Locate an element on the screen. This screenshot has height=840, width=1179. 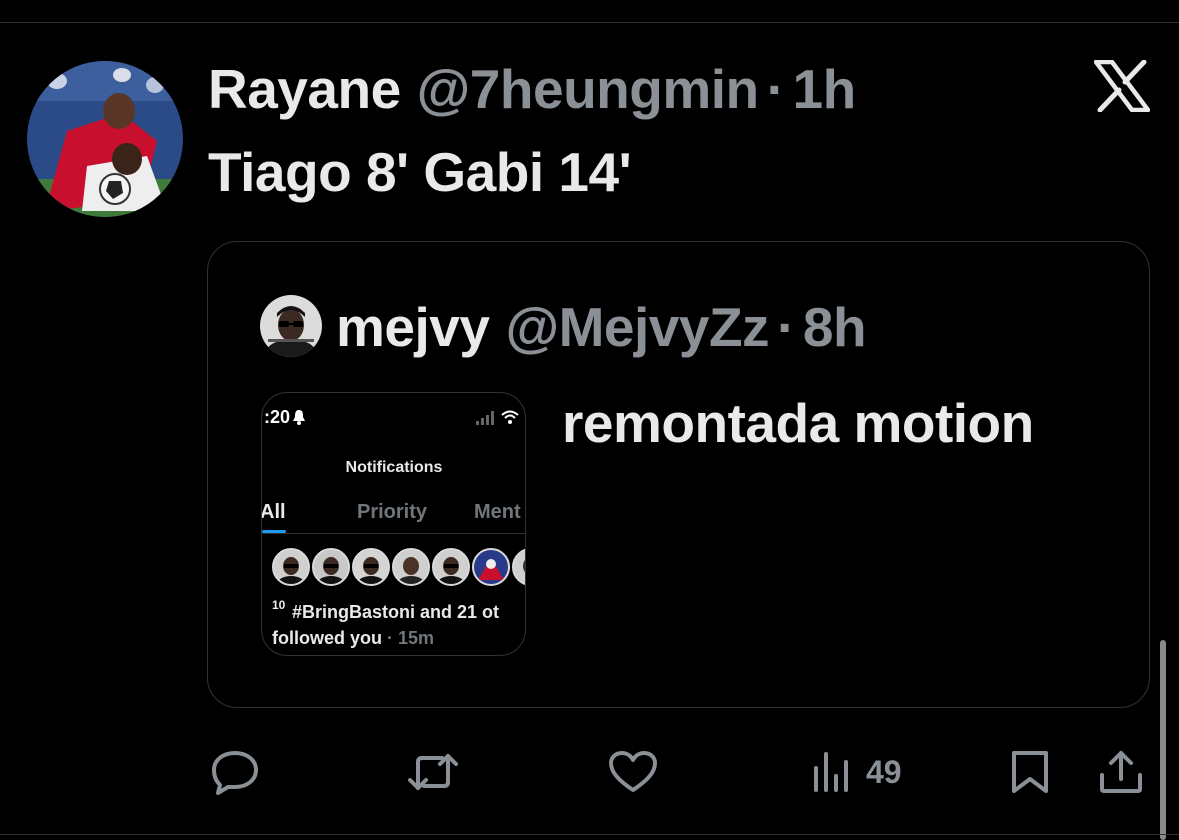
share-button is located at coordinates (1121, 772).